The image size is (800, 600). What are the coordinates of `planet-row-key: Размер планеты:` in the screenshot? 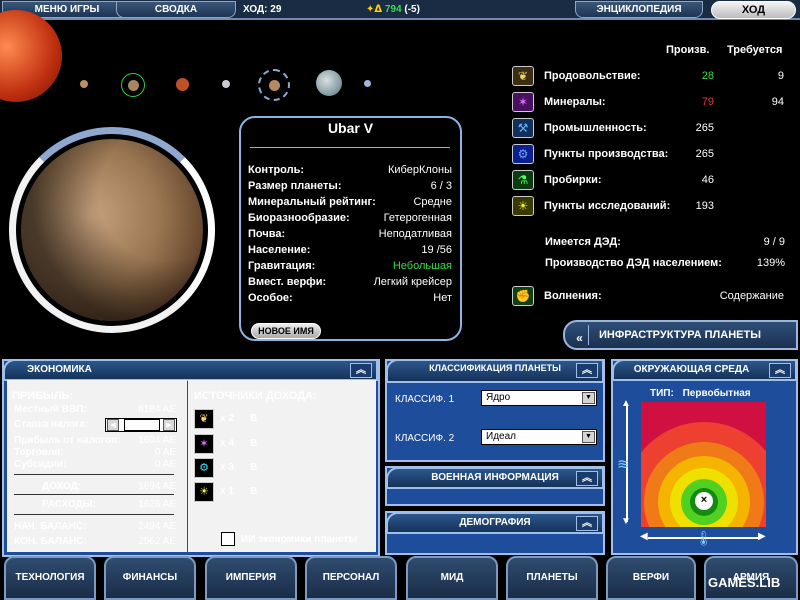 It's located at (295, 186).